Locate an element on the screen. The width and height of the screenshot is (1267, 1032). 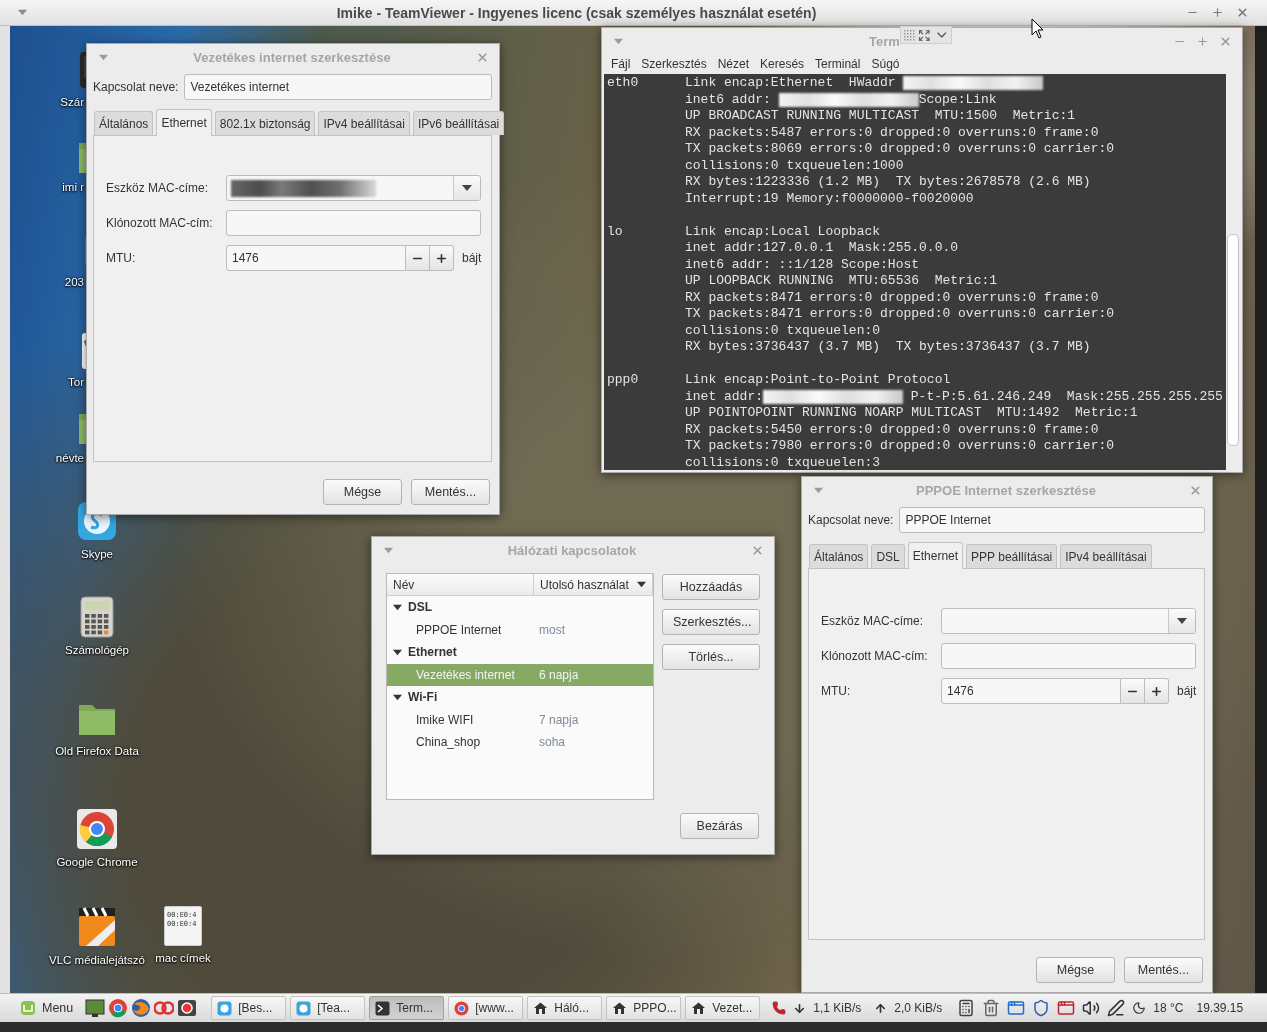
last-used-text: 6 napja is located at coordinates (559, 674).